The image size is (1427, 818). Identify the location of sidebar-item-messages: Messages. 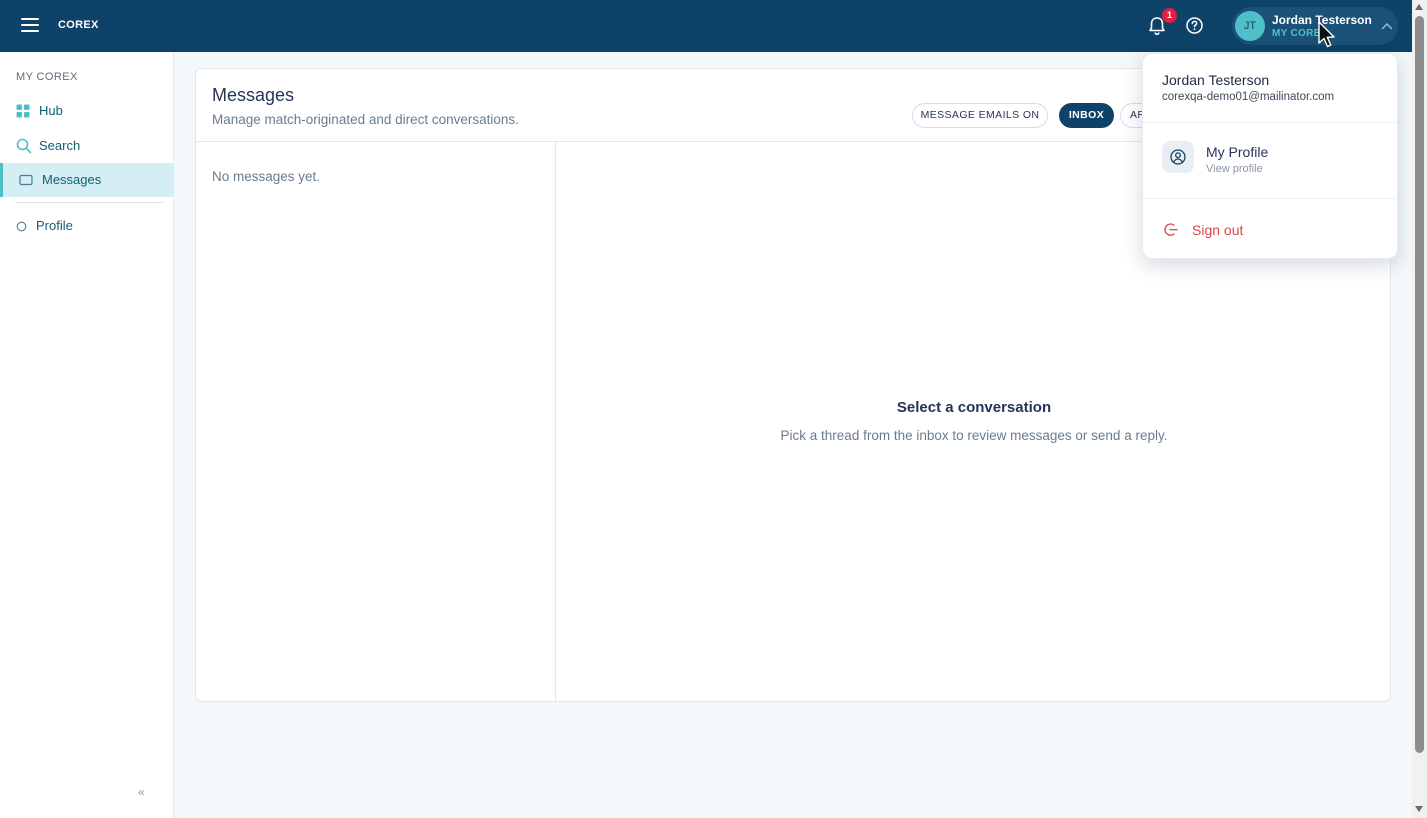
(87, 180).